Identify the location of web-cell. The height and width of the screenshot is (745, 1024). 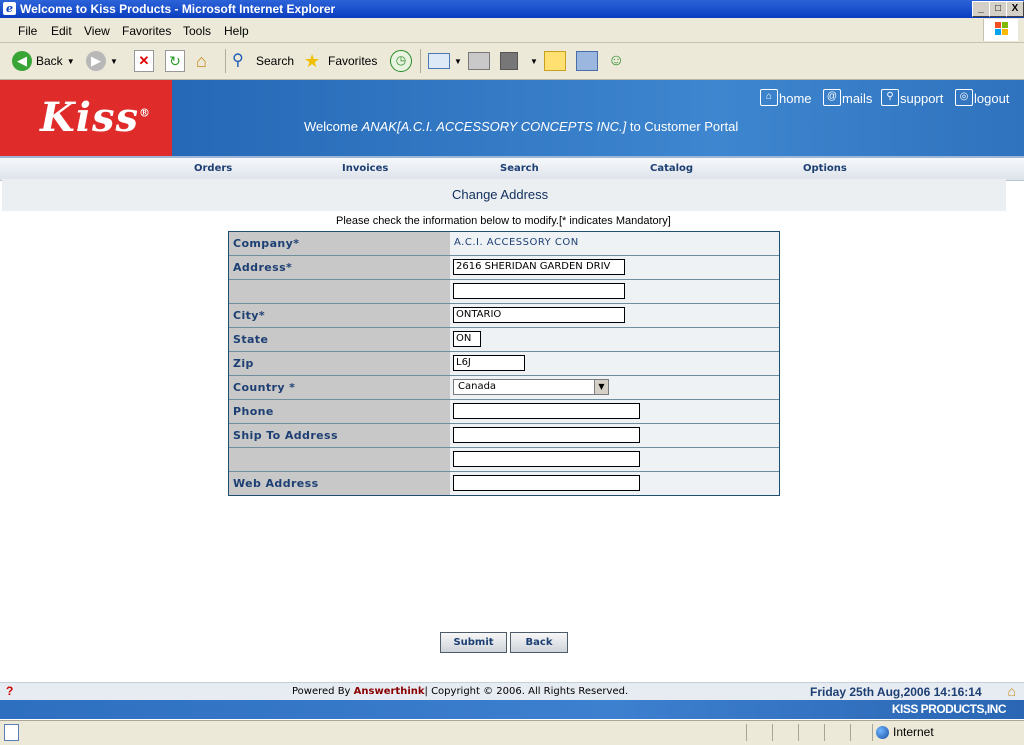
(614, 483).